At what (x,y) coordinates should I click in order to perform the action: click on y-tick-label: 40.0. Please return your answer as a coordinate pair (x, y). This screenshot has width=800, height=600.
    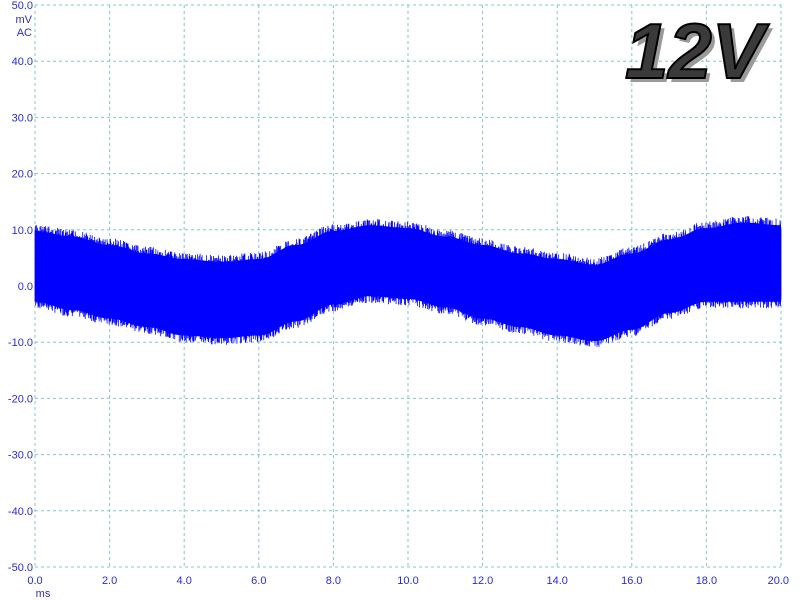
    Looking at the image, I should click on (22, 62).